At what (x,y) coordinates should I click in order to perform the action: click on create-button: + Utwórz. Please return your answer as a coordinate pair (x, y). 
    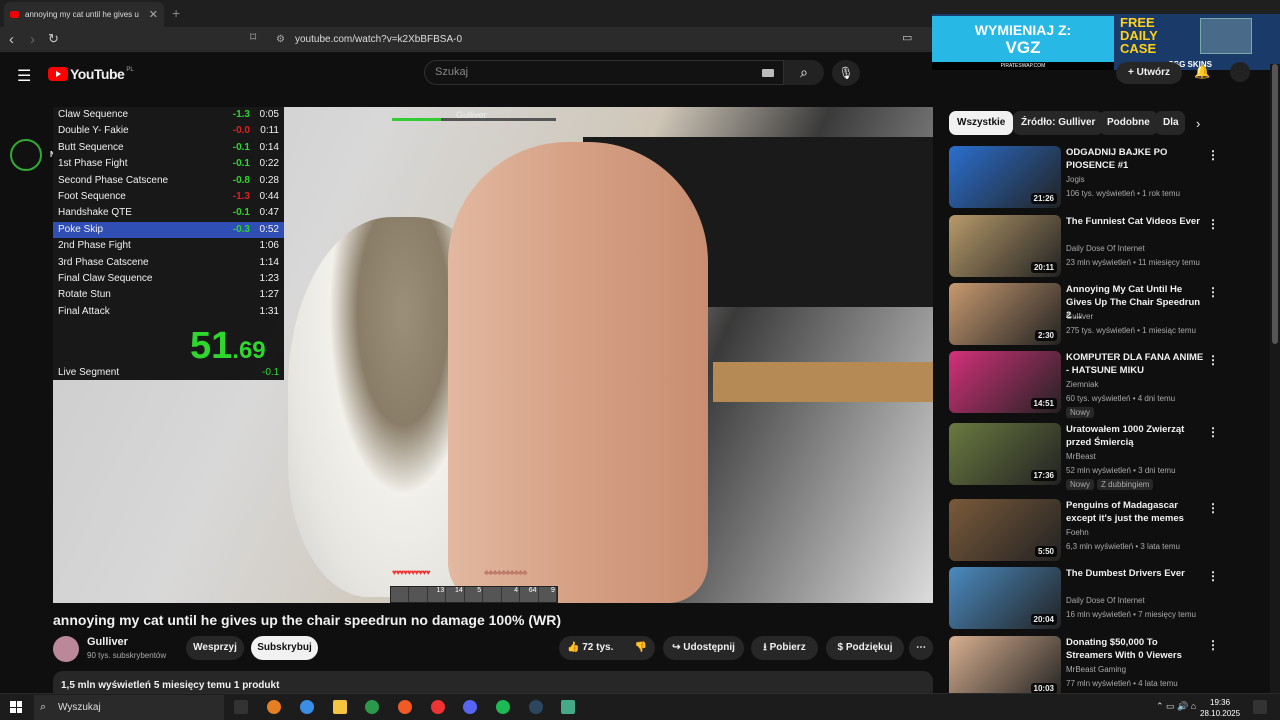
    Looking at the image, I should click on (1149, 73).